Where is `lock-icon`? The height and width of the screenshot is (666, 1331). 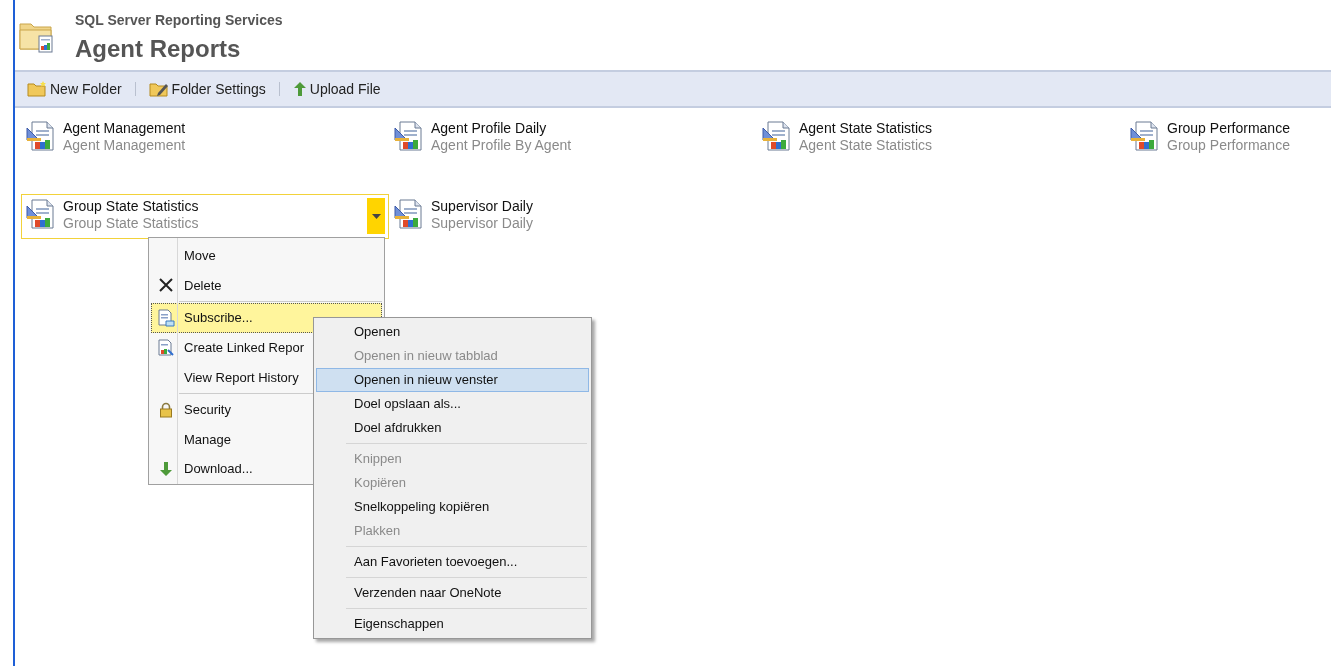 lock-icon is located at coordinates (166, 409).